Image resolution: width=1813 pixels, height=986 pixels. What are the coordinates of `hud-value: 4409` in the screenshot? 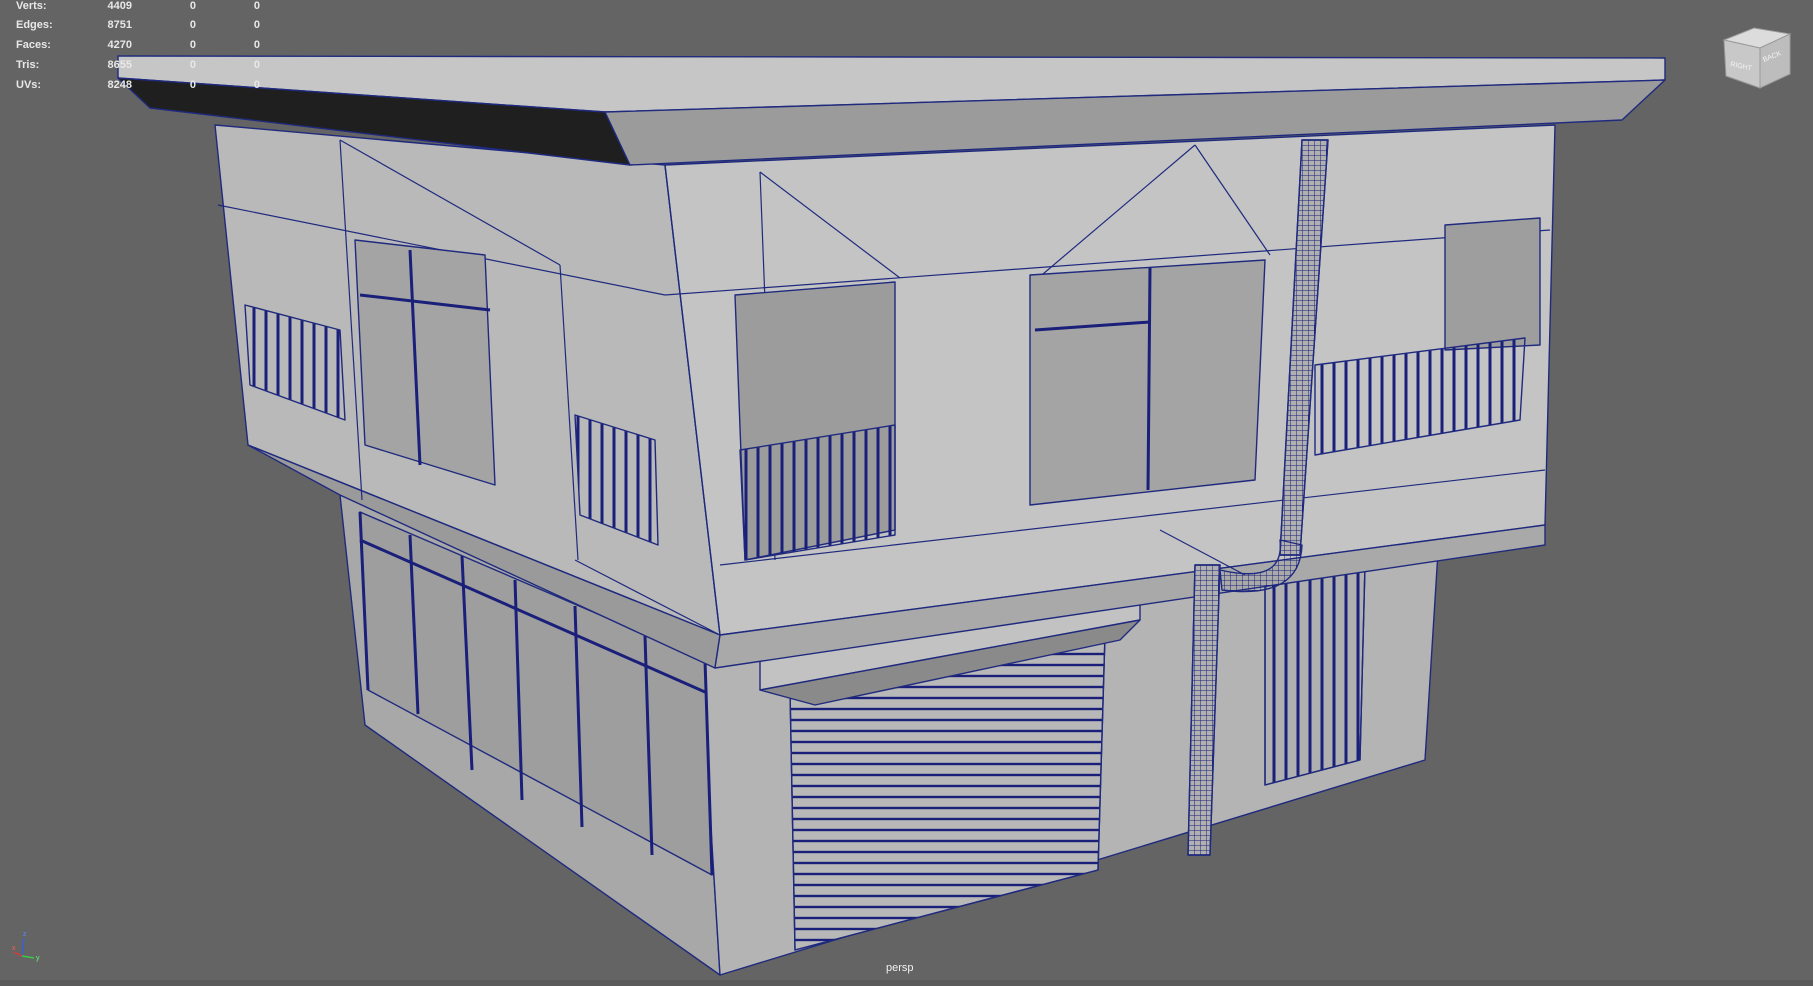 It's located at (119, 6).